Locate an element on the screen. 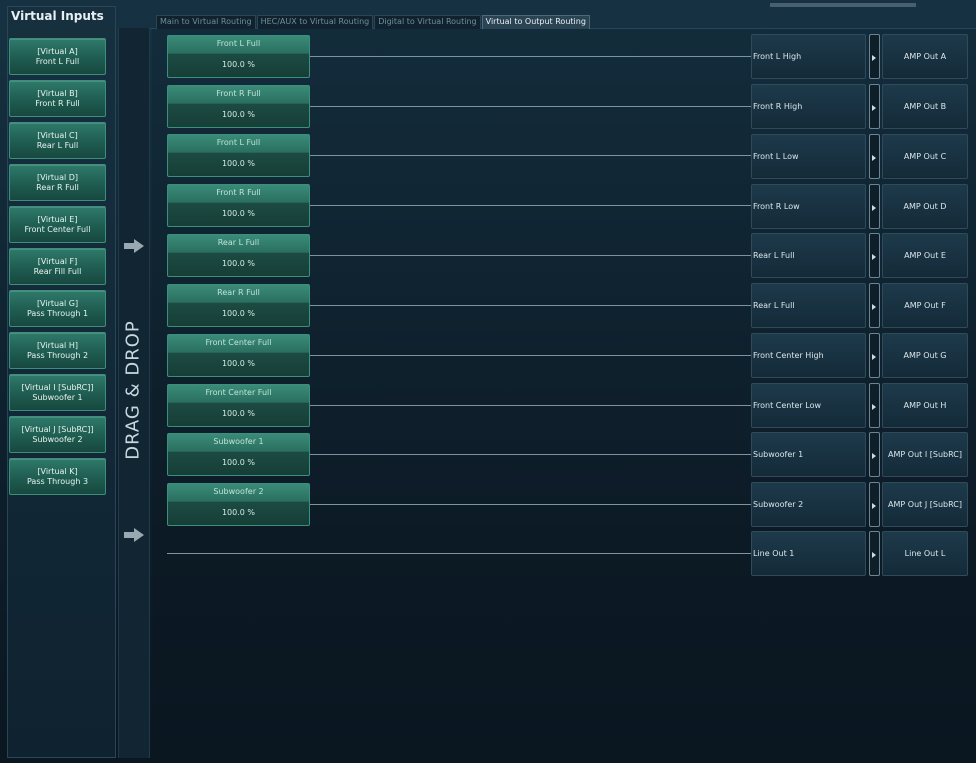 The height and width of the screenshot is (763, 976). panel-title: Virtual Inputs is located at coordinates (57, 16).